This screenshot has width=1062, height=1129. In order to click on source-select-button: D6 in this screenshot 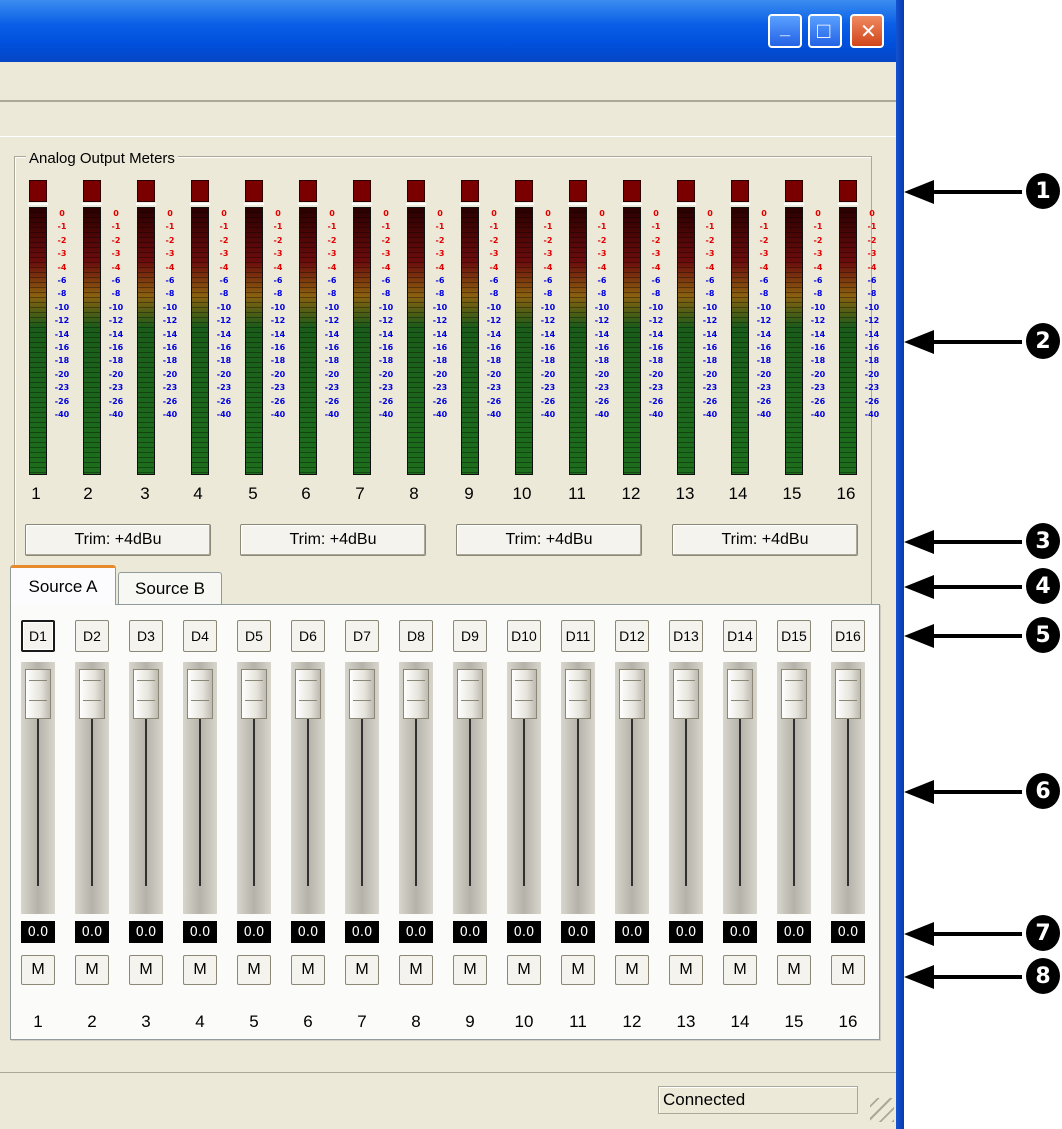, I will do `click(308, 636)`.